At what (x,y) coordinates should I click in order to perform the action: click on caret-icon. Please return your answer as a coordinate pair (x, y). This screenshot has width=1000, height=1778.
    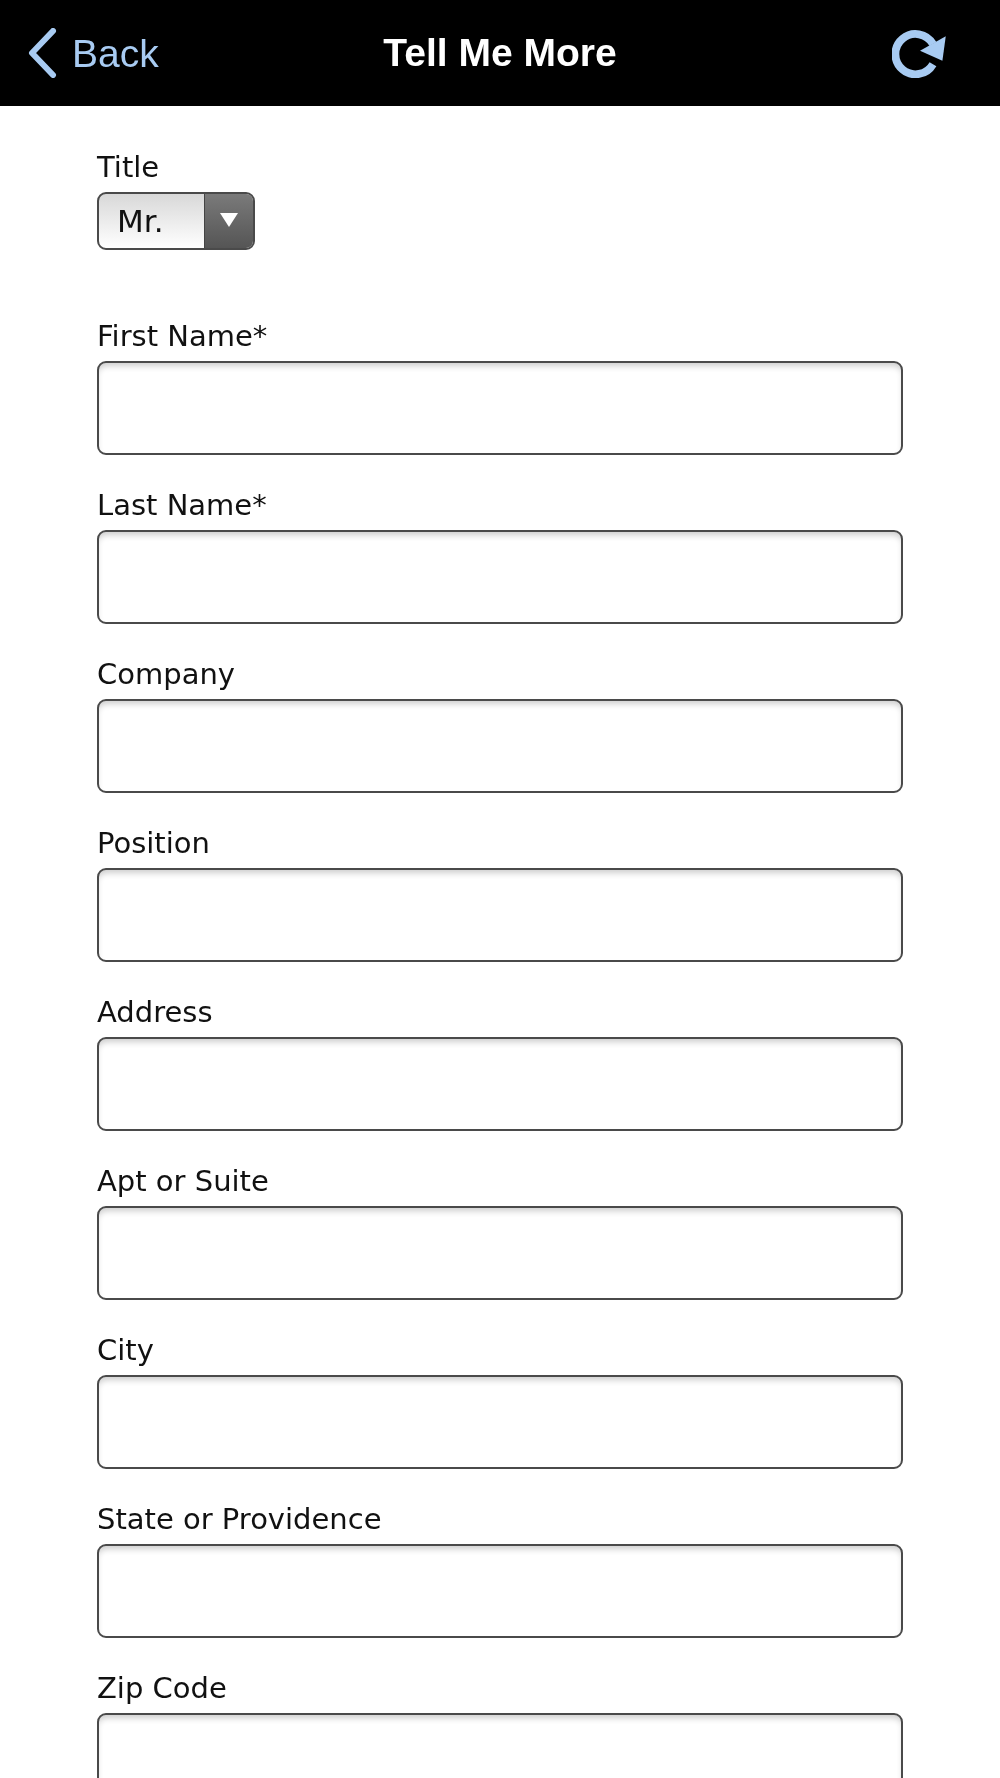
    Looking at the image, I should click on (228, 221).